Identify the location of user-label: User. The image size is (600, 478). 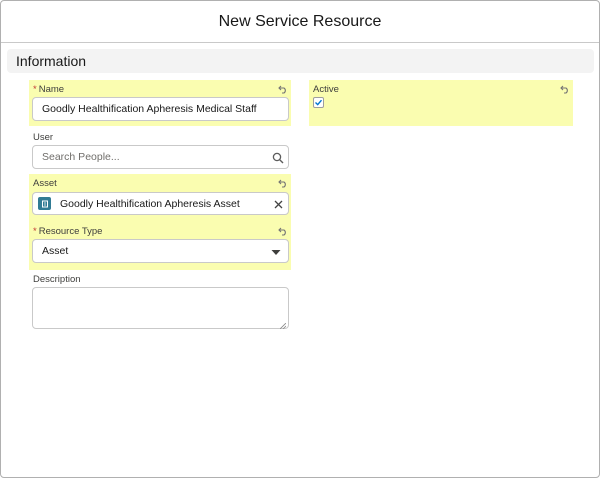
(43, 137).